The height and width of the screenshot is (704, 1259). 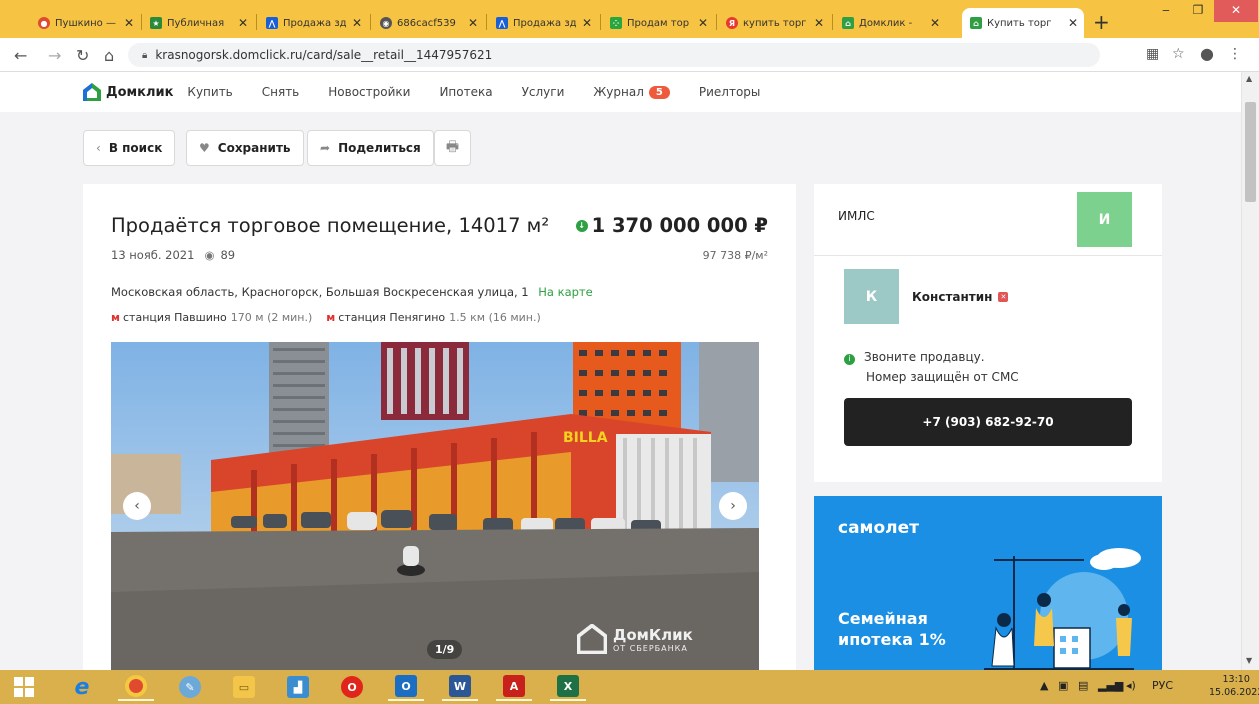 What do you see at coordinates (298, 687) in the screenshot?
I see `chart-app-icon: ▟` at bounding box center [298, 687].